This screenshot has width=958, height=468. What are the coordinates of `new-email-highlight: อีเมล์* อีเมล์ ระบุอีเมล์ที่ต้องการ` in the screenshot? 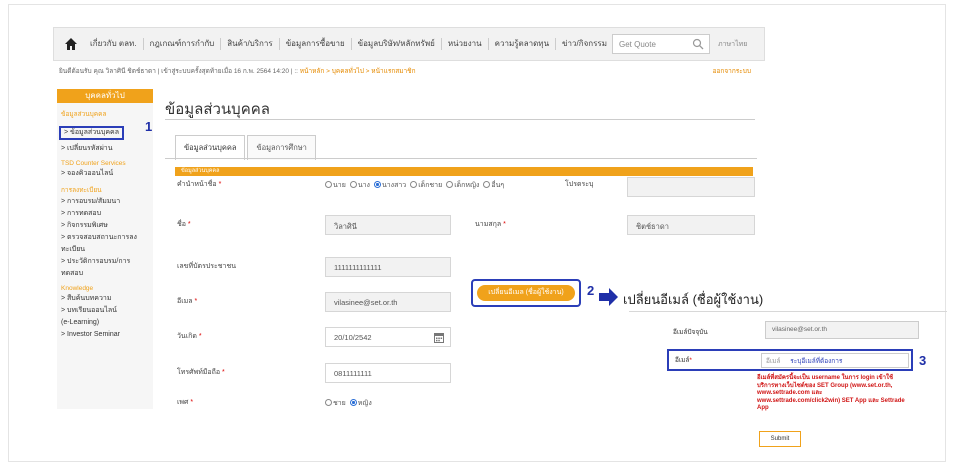 It's located at (790, 360).